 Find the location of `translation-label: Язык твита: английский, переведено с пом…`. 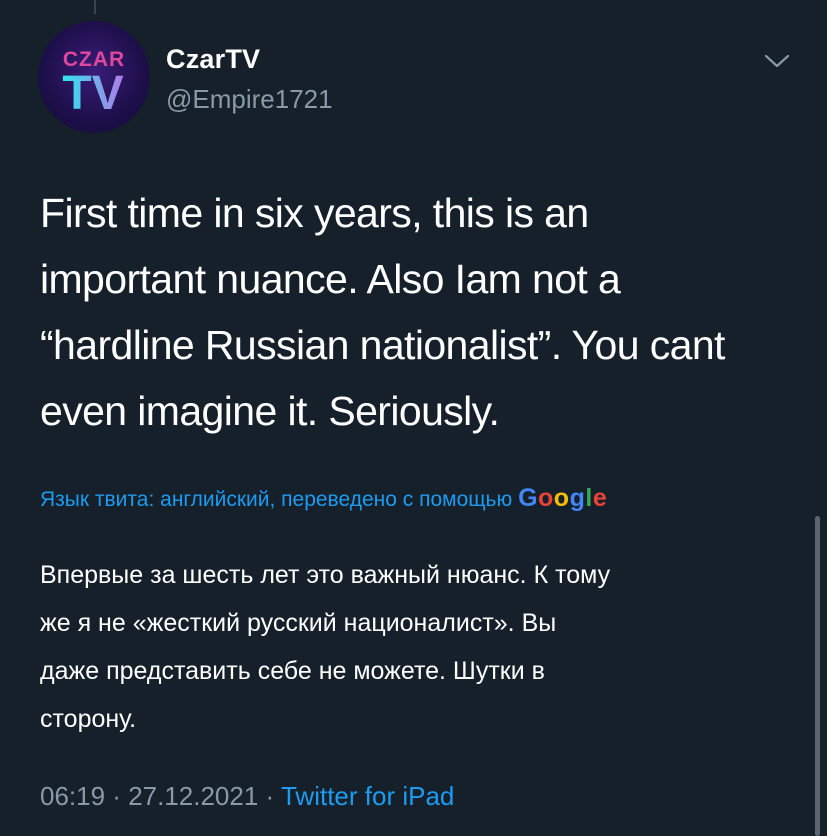

translation-label: Язык твита: английский, переведено с пом… is located at coordinates (279, 499).